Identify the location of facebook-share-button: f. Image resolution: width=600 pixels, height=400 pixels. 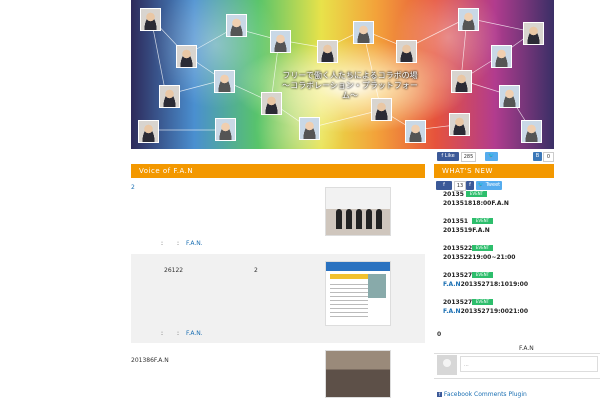
(444, 185).